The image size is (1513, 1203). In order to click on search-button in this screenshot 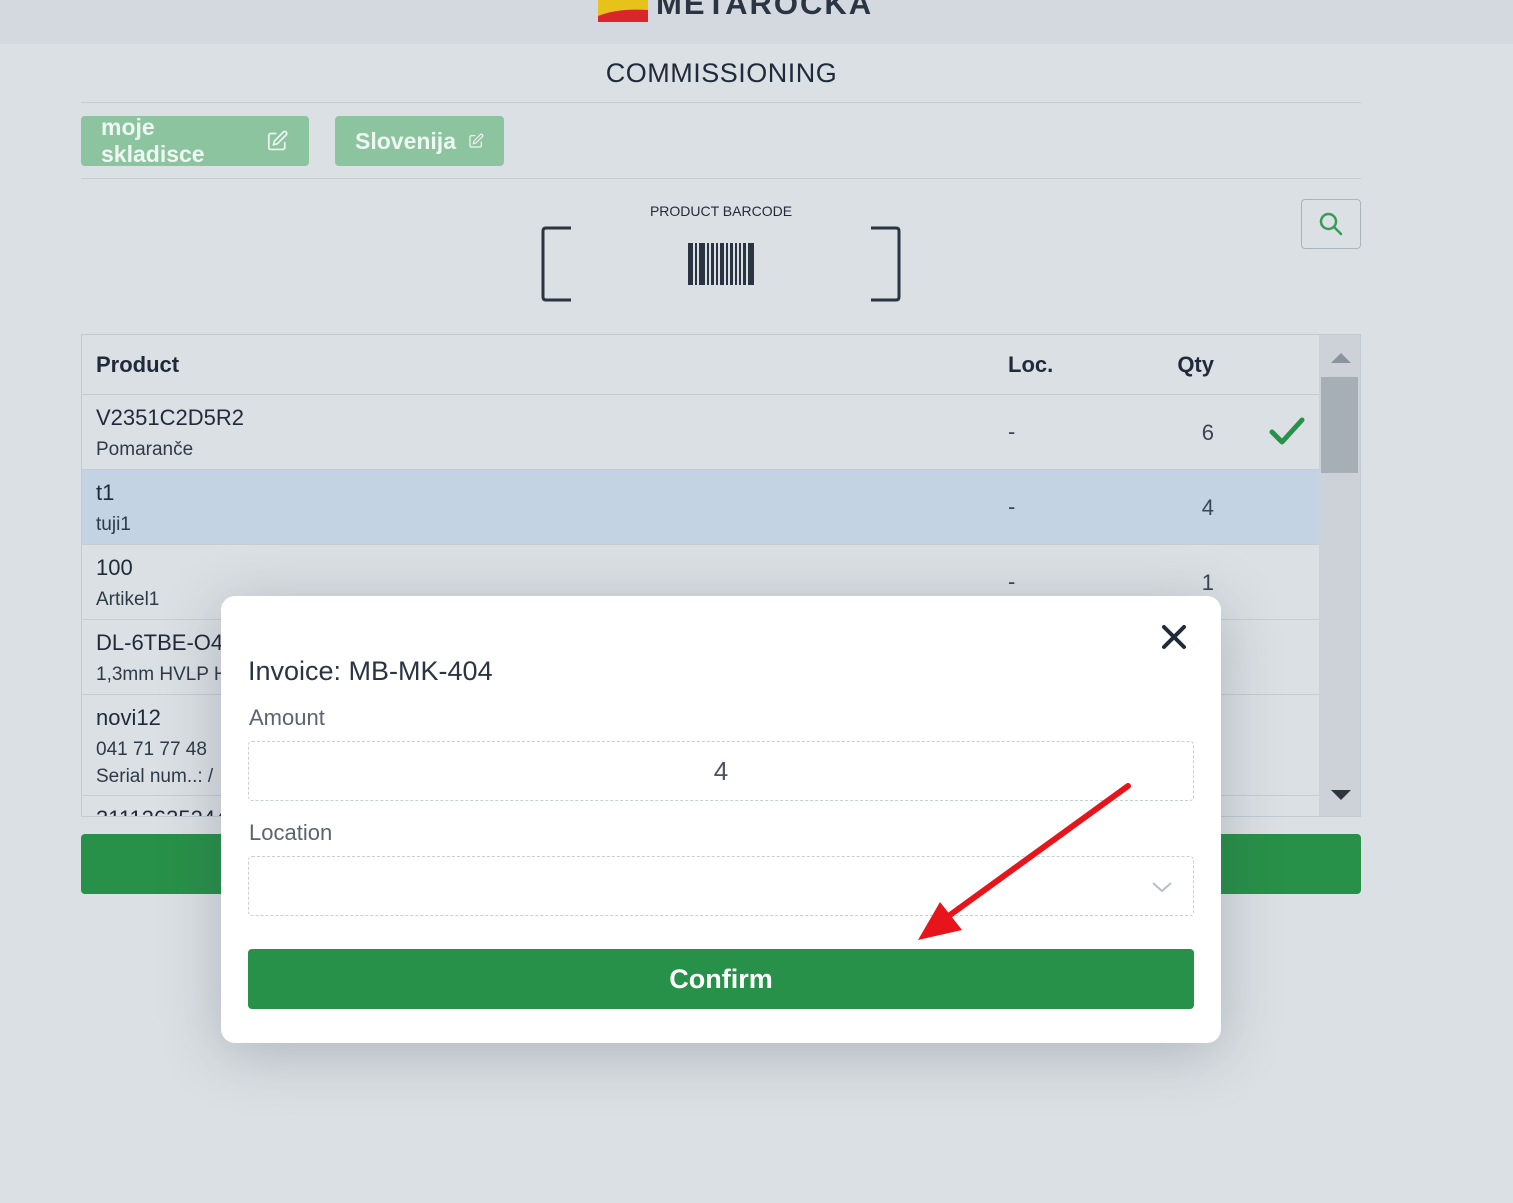, I will do `click(1331, 224)`.